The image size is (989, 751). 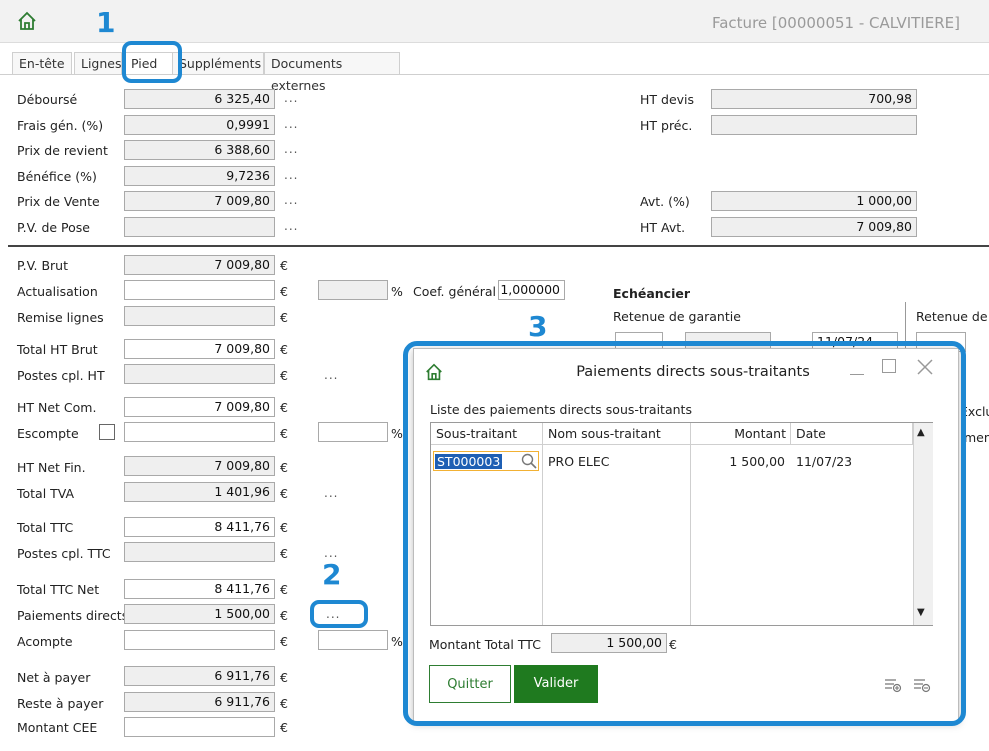 I want to click on label-total-ttc: Total TTC, so click(x=45, y=527).